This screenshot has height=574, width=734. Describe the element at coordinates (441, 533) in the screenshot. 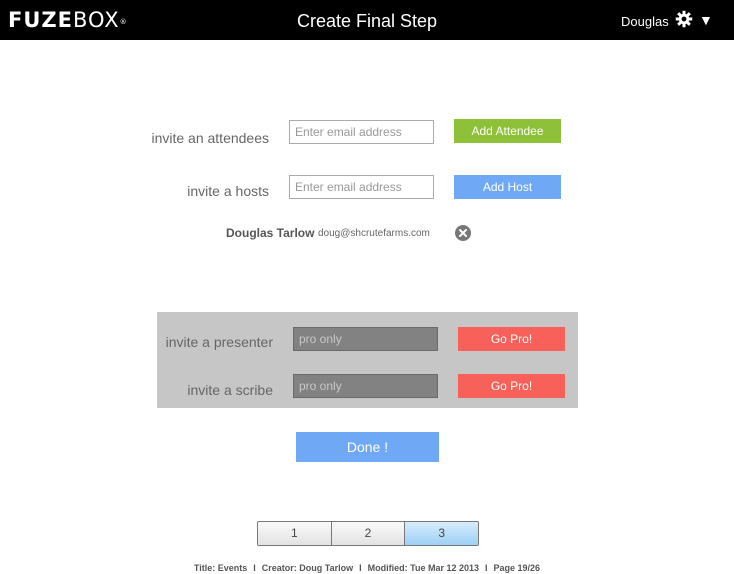

I see `page-button-3: 3` at that location.